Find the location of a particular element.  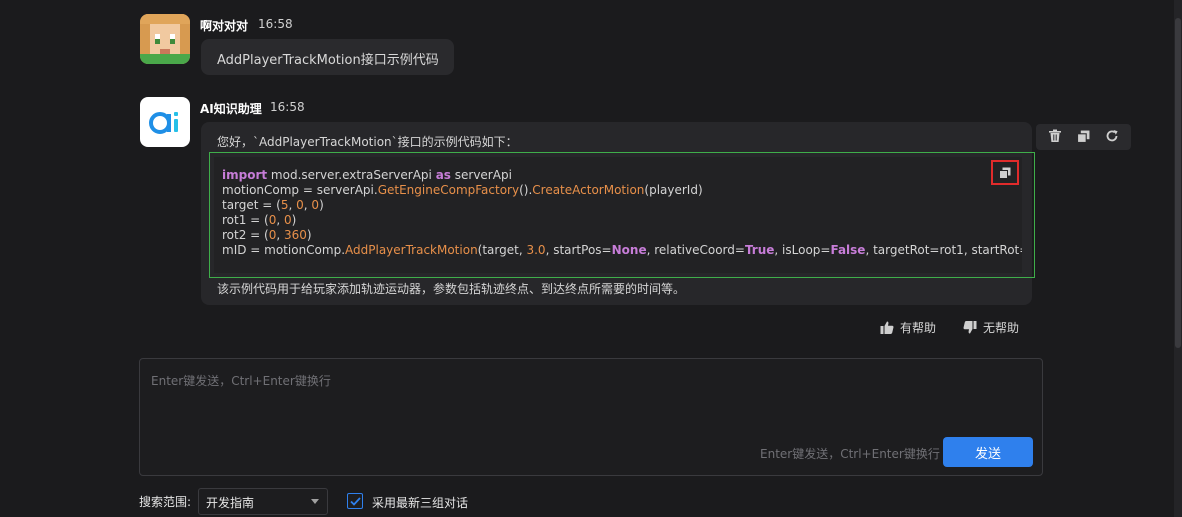

page-scrollbar is located at coordinates (1178, 258).